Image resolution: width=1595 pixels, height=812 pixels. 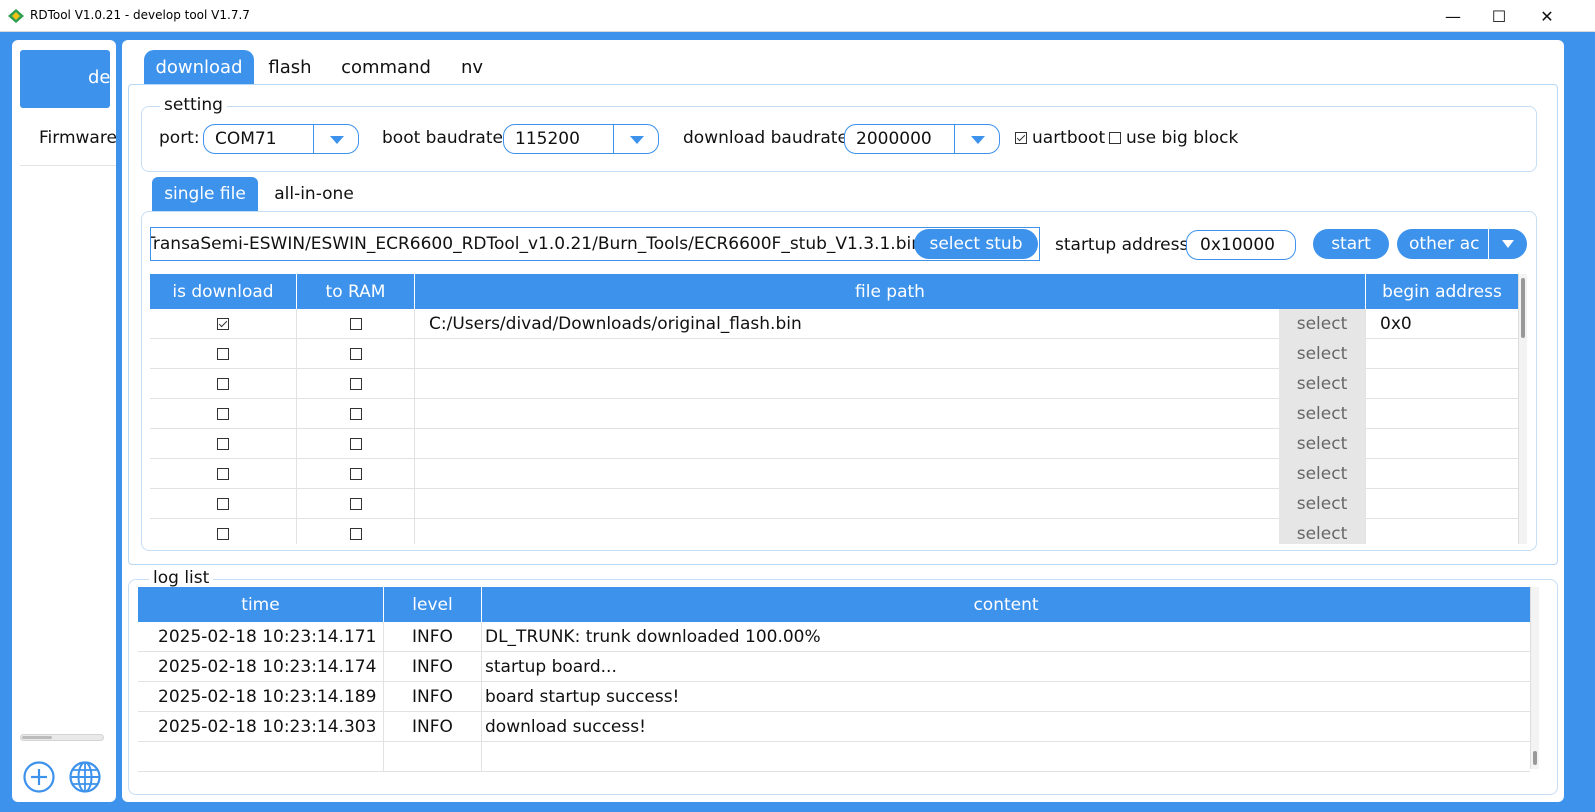 I want to click on tab-nv: nv, so click(x=472, y=67).